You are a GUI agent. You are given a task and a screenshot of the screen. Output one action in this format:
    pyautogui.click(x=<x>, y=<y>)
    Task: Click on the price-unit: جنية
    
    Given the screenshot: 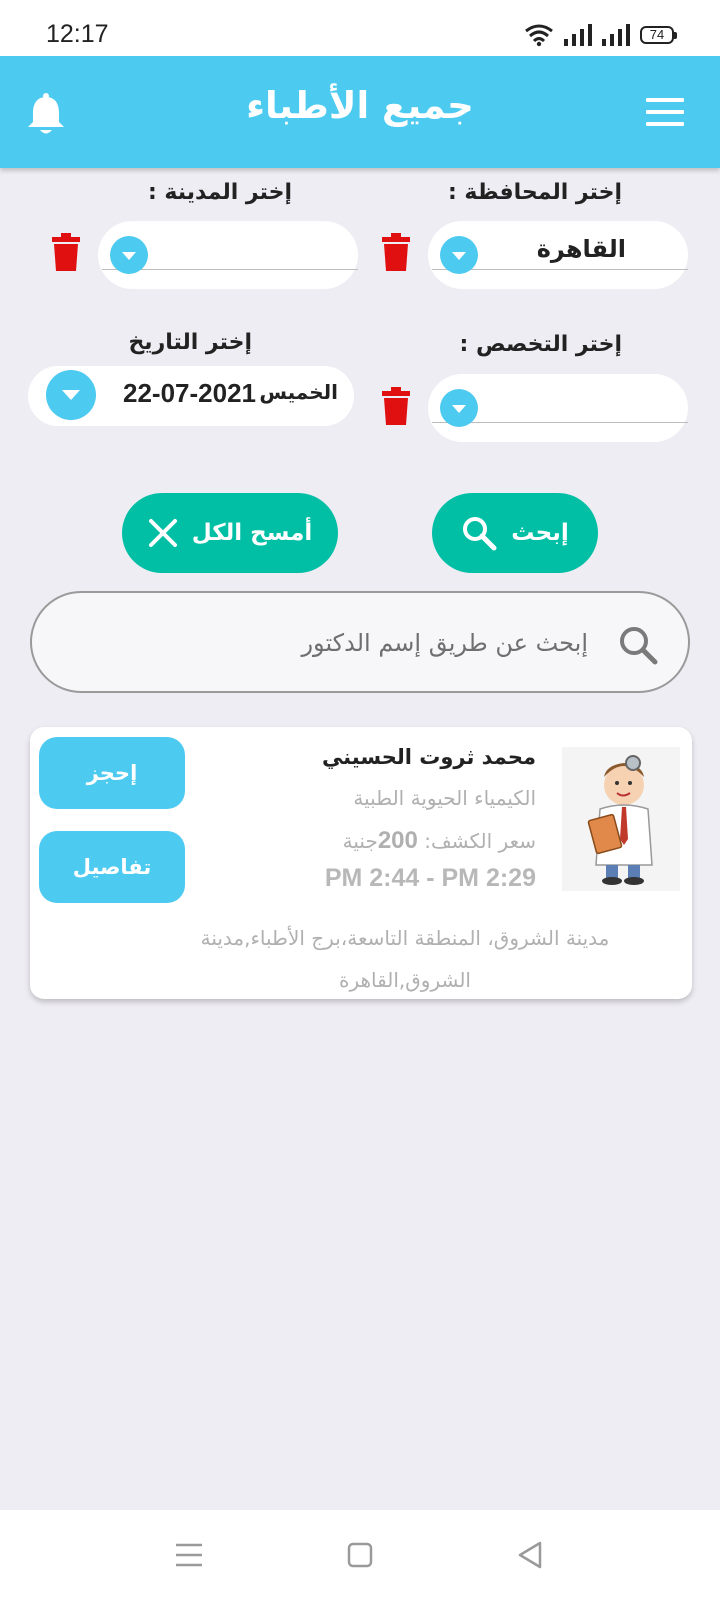 What is the action you would take?
    pyautogui.click(x=360, y=841)
    